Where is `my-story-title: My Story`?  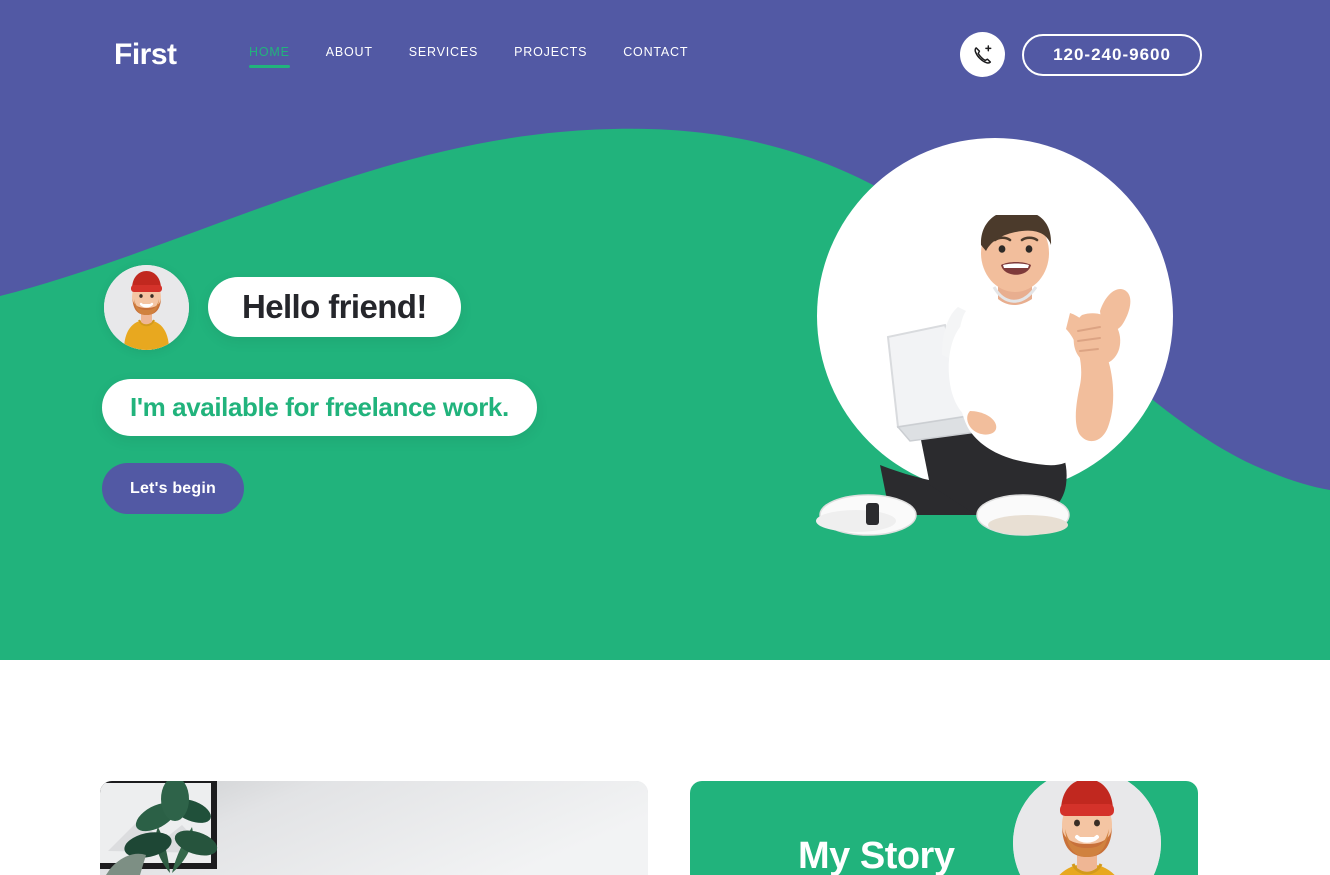 my-story-title: My Story is located at coordinates (876, 855).